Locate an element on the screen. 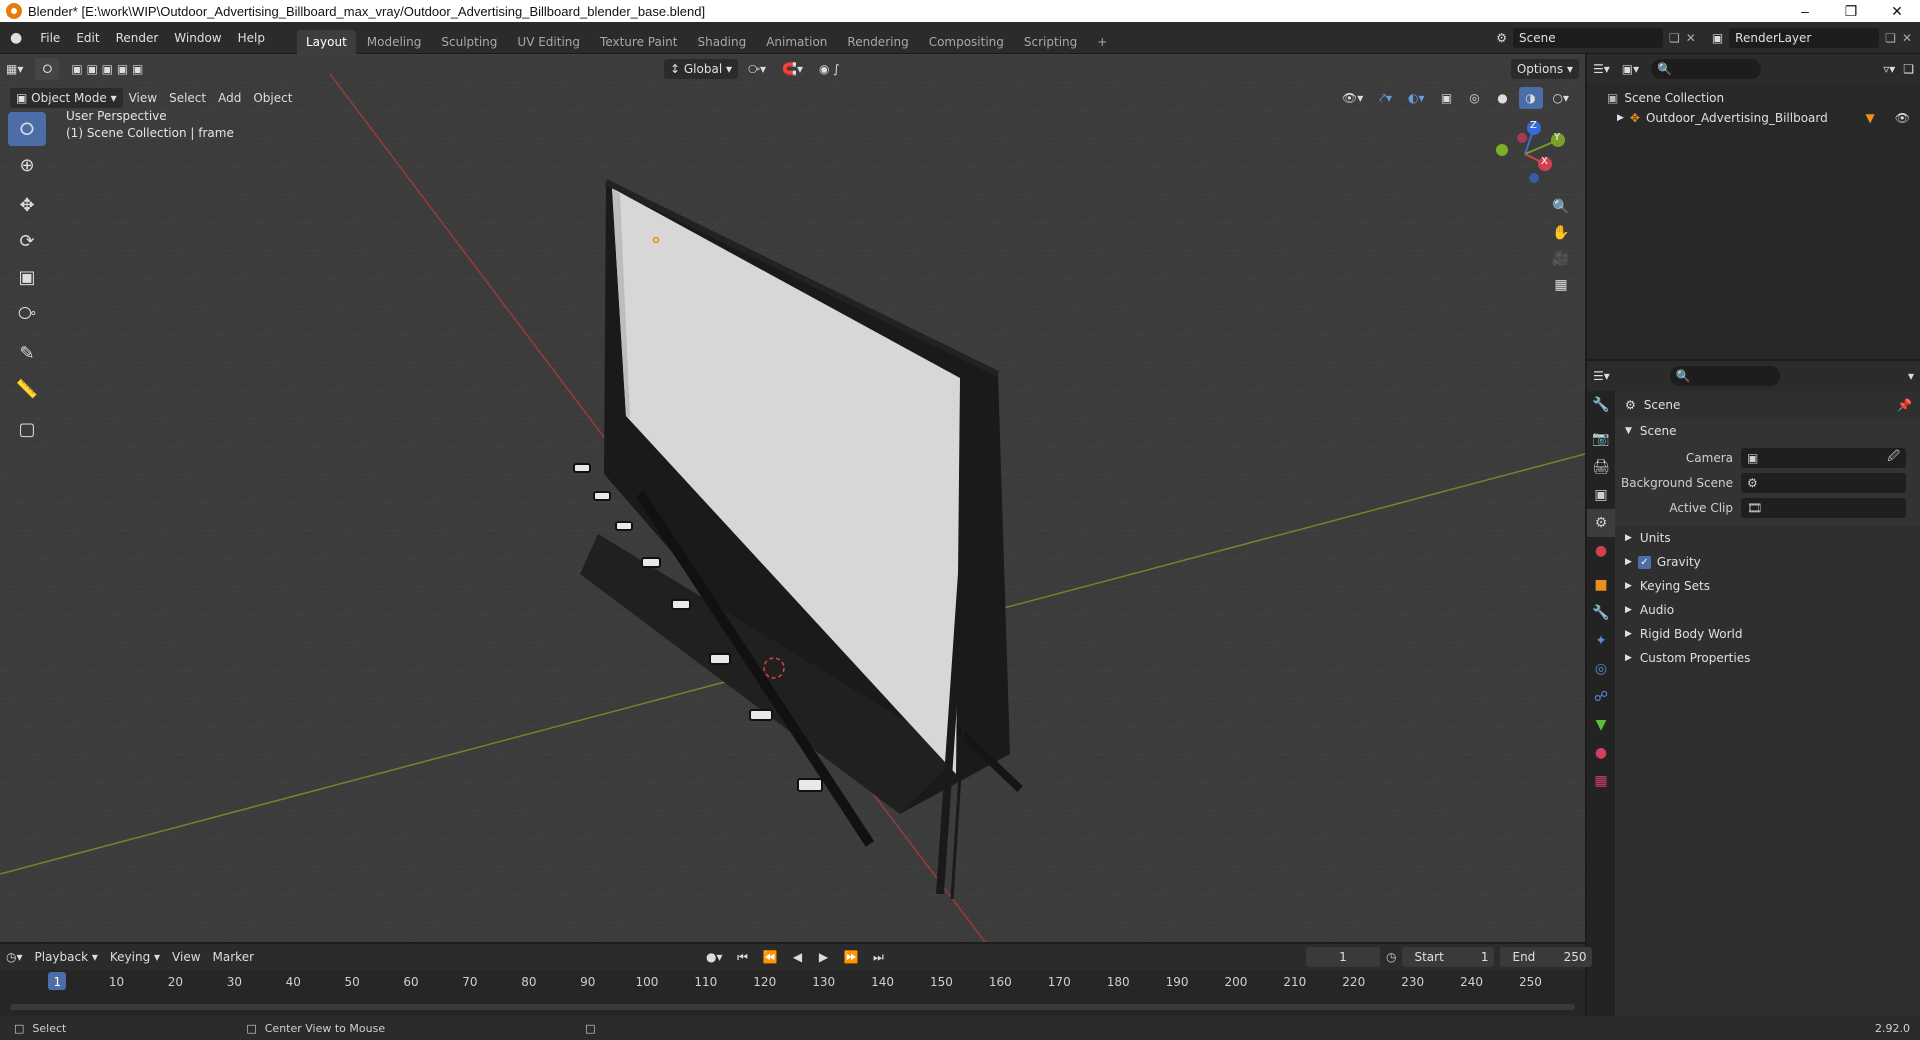  selection-mode-icons: ▣ ▣ ▣ ▣ ▣ is located at coordinates (107, 69).